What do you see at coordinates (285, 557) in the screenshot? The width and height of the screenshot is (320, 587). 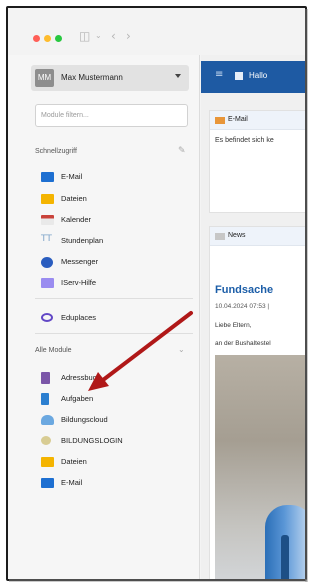 I see `bottle-shape` at bounding box center [285, 557].